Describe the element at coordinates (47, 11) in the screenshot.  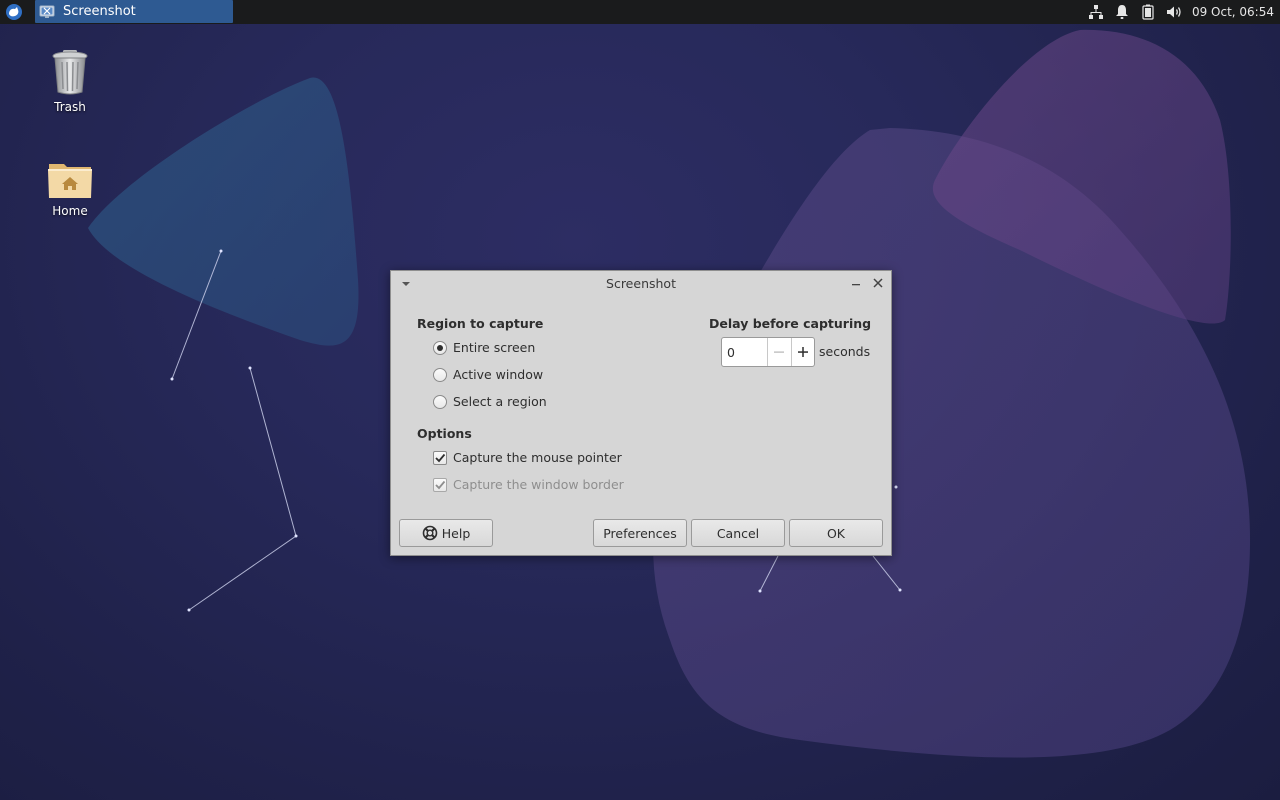
I see `screenshot-app-icon` at that location.